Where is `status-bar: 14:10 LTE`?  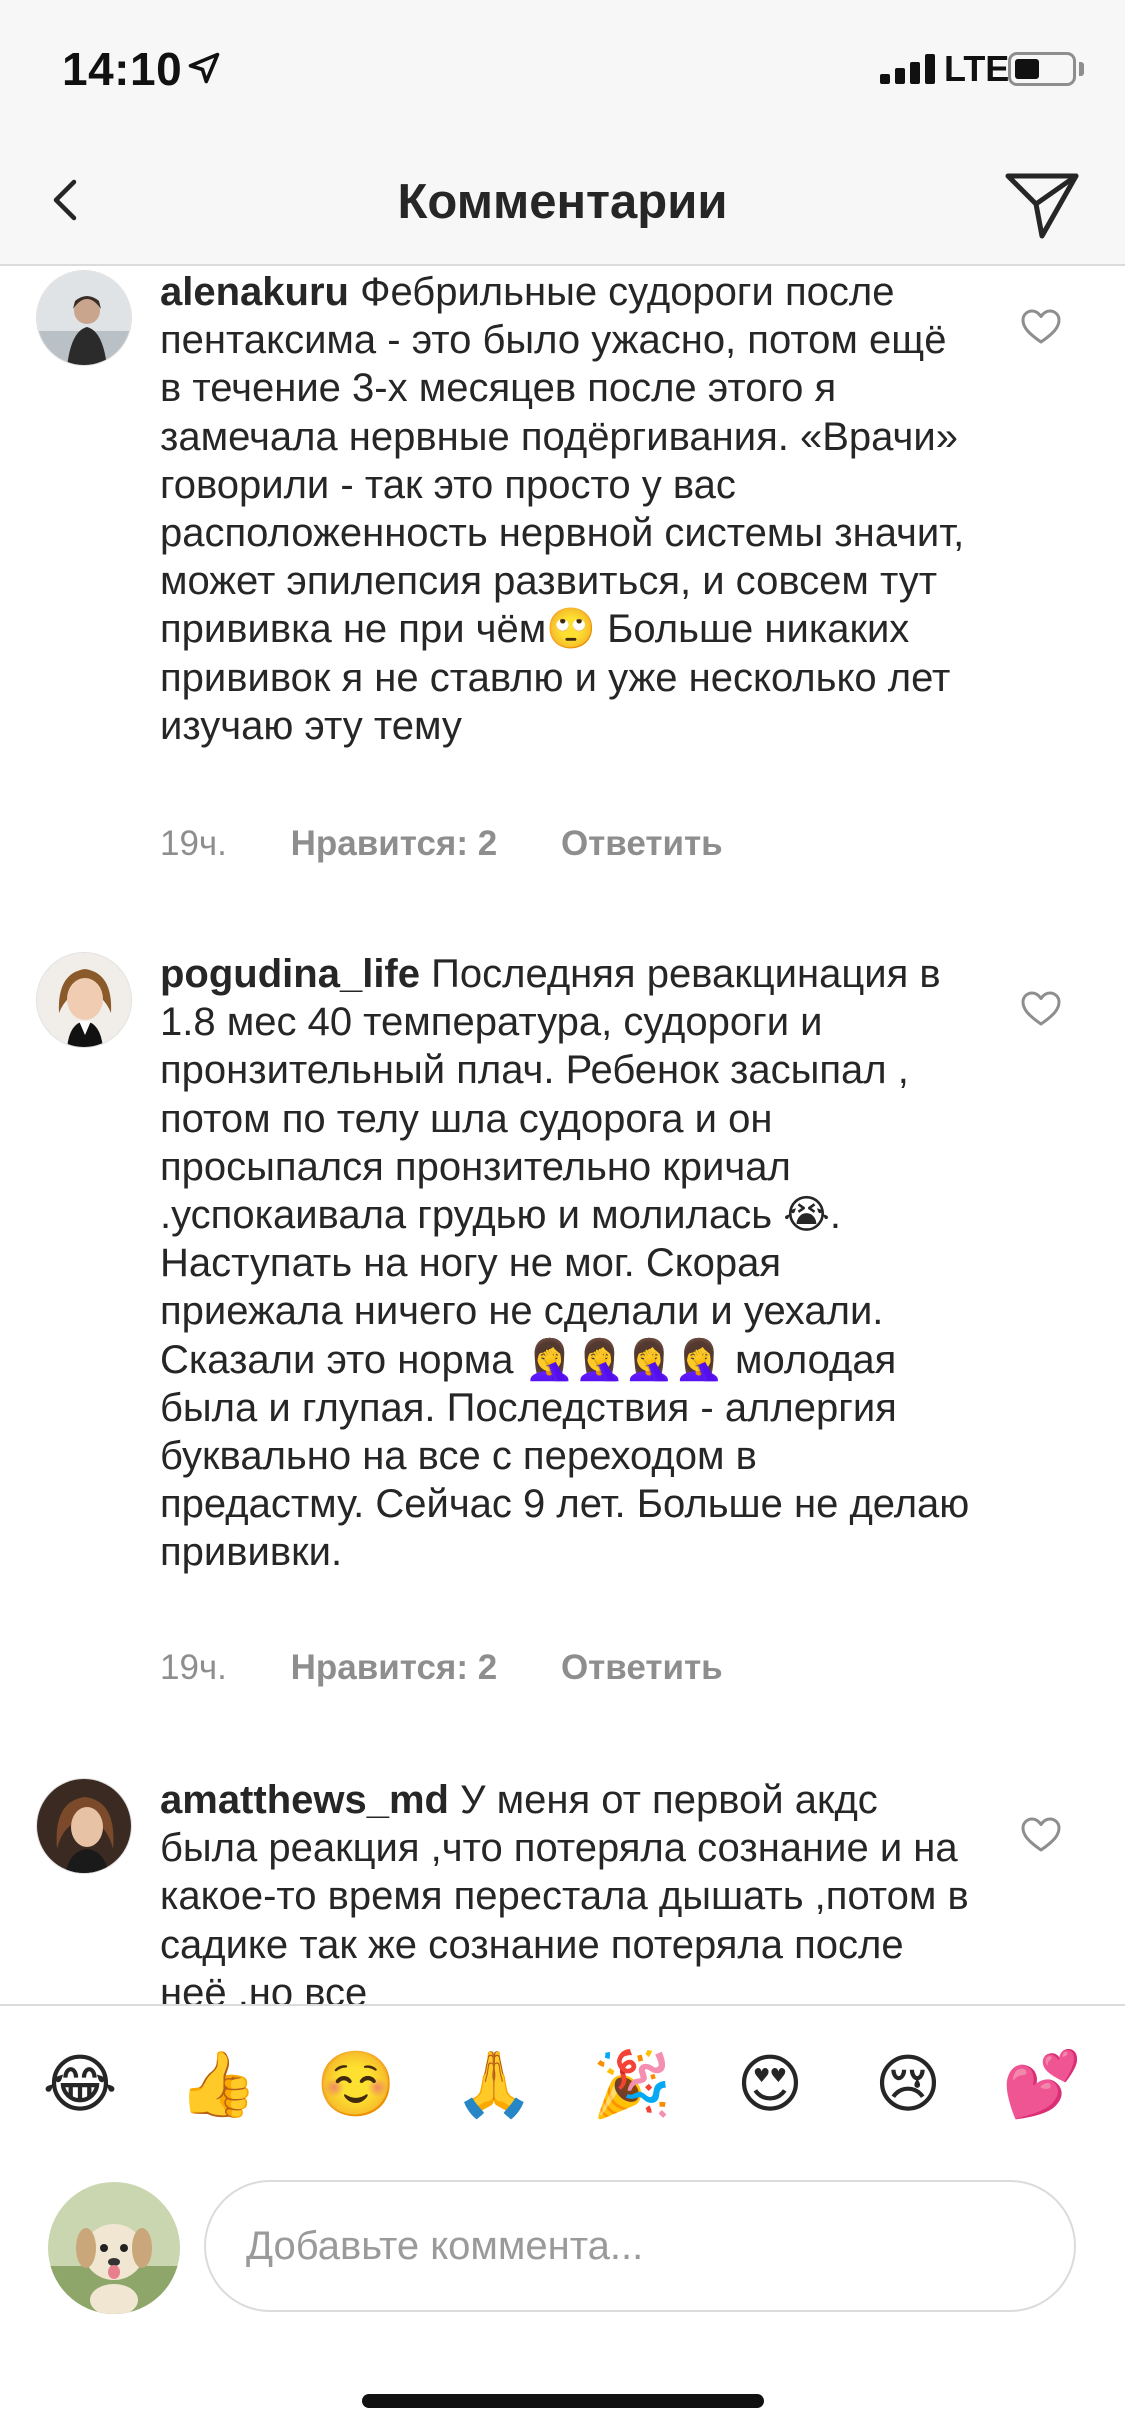
status-bar: 14:10 LTE is located at coordinates (562, 70).